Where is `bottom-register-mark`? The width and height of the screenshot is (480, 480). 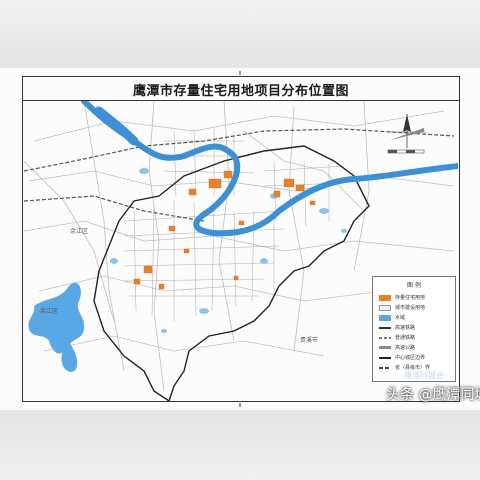 bottom-register-mark is located at coordinates (240, 405).